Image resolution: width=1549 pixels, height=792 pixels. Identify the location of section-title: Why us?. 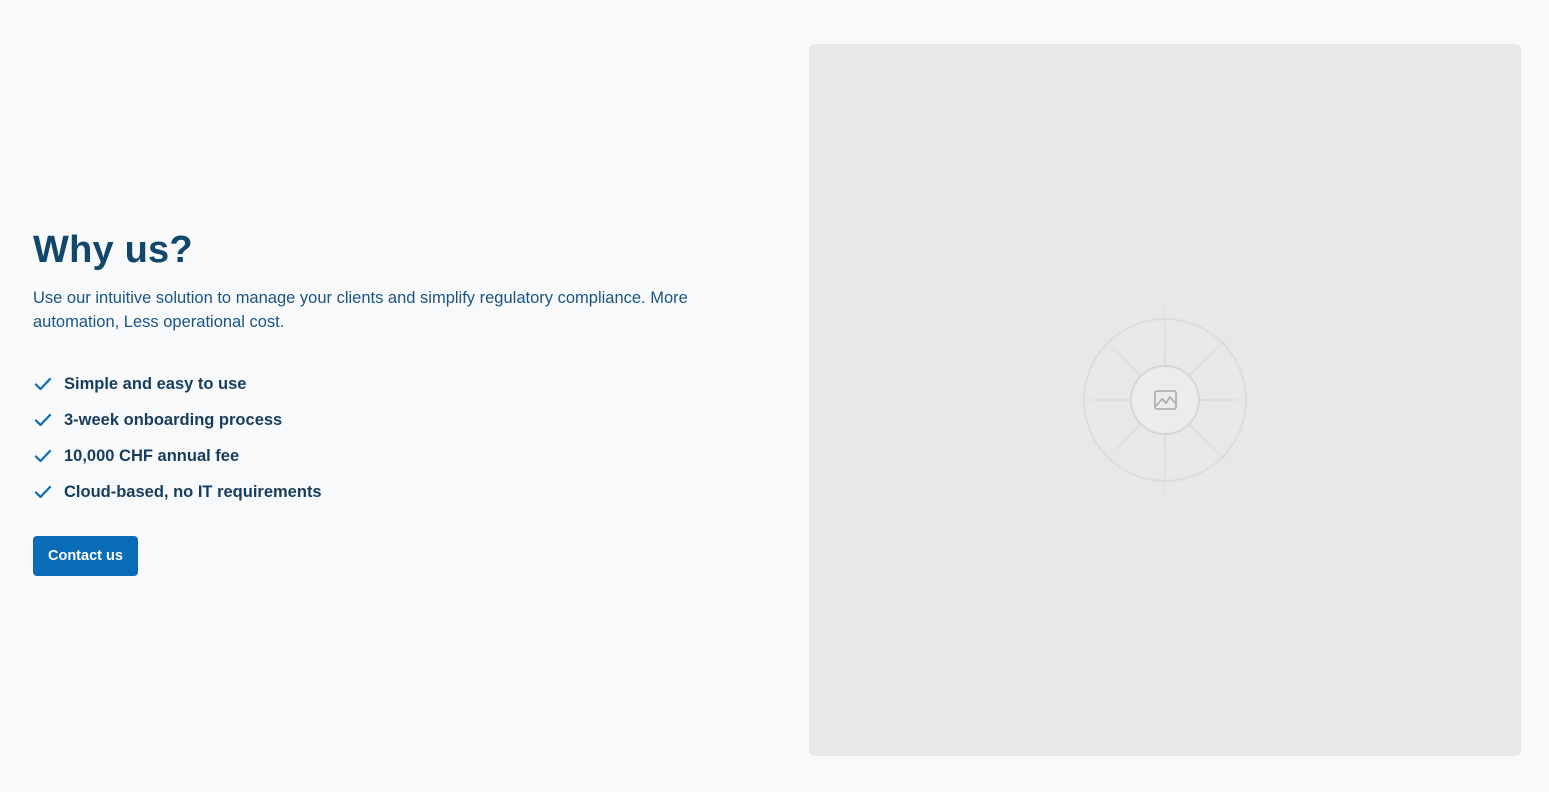
(113, 250).